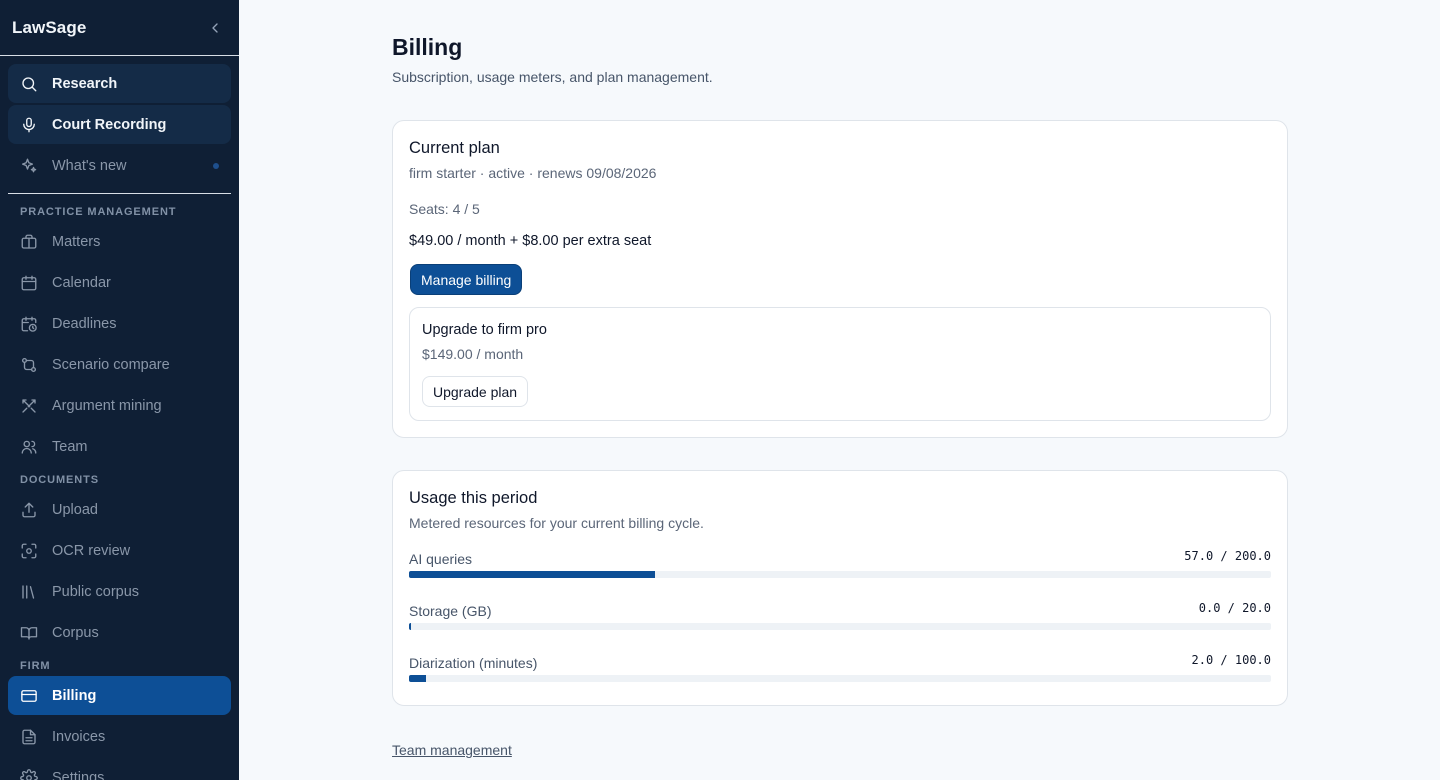 The width and height of the screenshot is (1440, 780). What do you see at coordinates (29, 406) in the screenshot?
I see `swords-icon` at bounding box center [29, 406].